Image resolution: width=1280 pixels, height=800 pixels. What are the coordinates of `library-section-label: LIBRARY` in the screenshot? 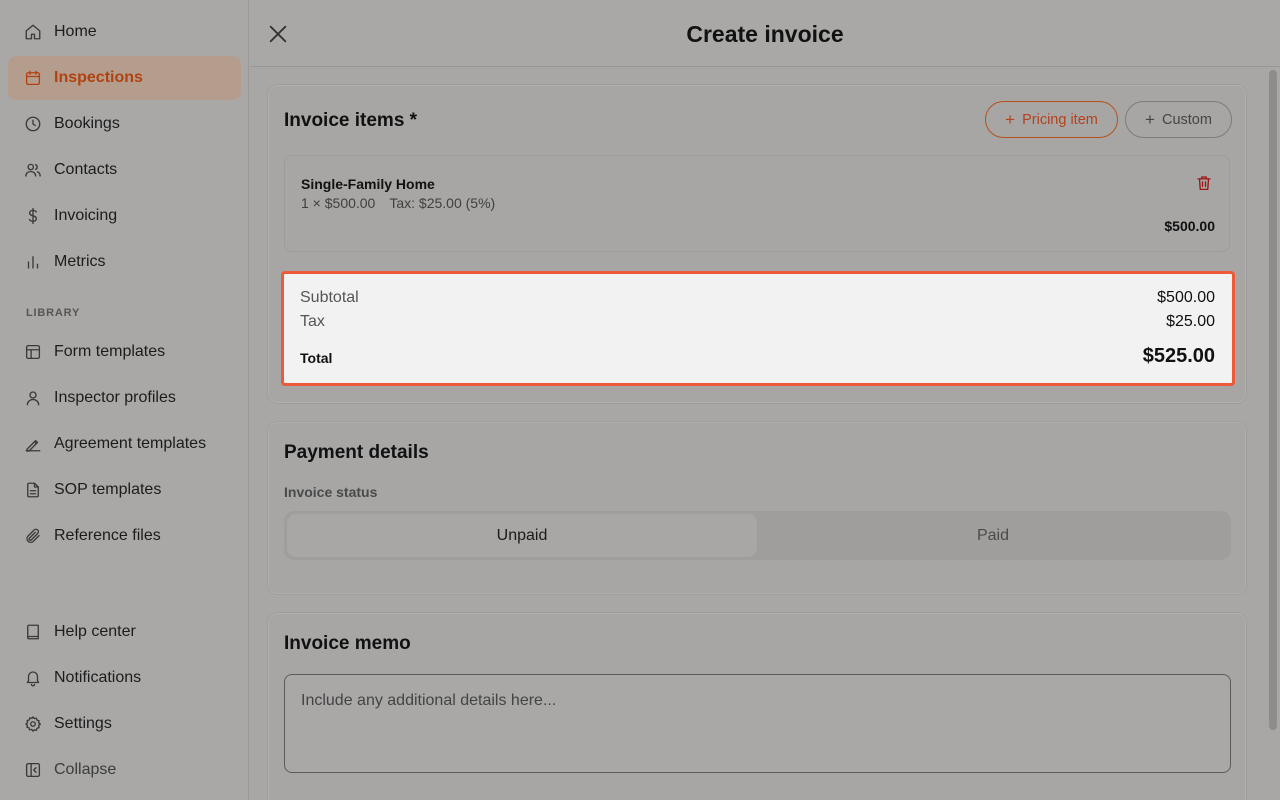 It's located at (53, 313).